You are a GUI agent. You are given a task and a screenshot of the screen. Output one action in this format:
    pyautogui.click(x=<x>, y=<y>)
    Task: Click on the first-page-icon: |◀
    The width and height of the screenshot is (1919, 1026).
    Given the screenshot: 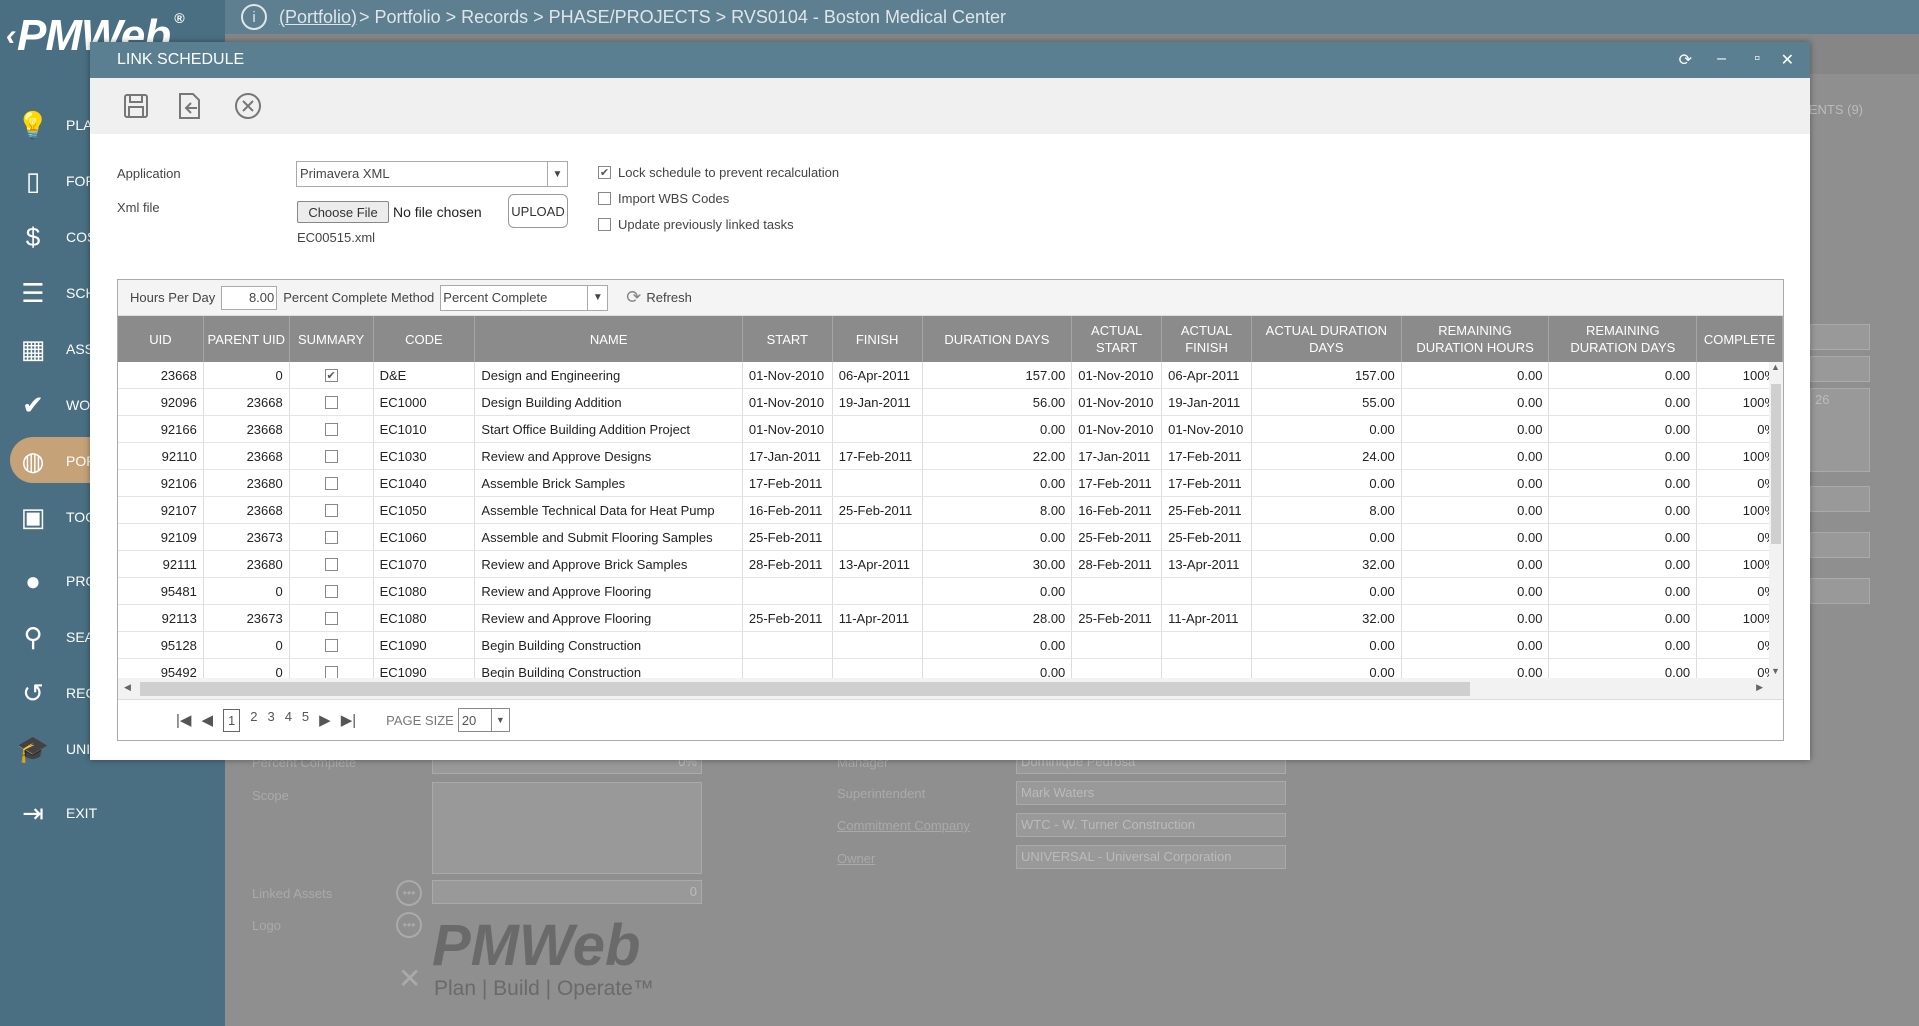 What is the action you would take?
    pyautogui.click(x=183, y=720)
    